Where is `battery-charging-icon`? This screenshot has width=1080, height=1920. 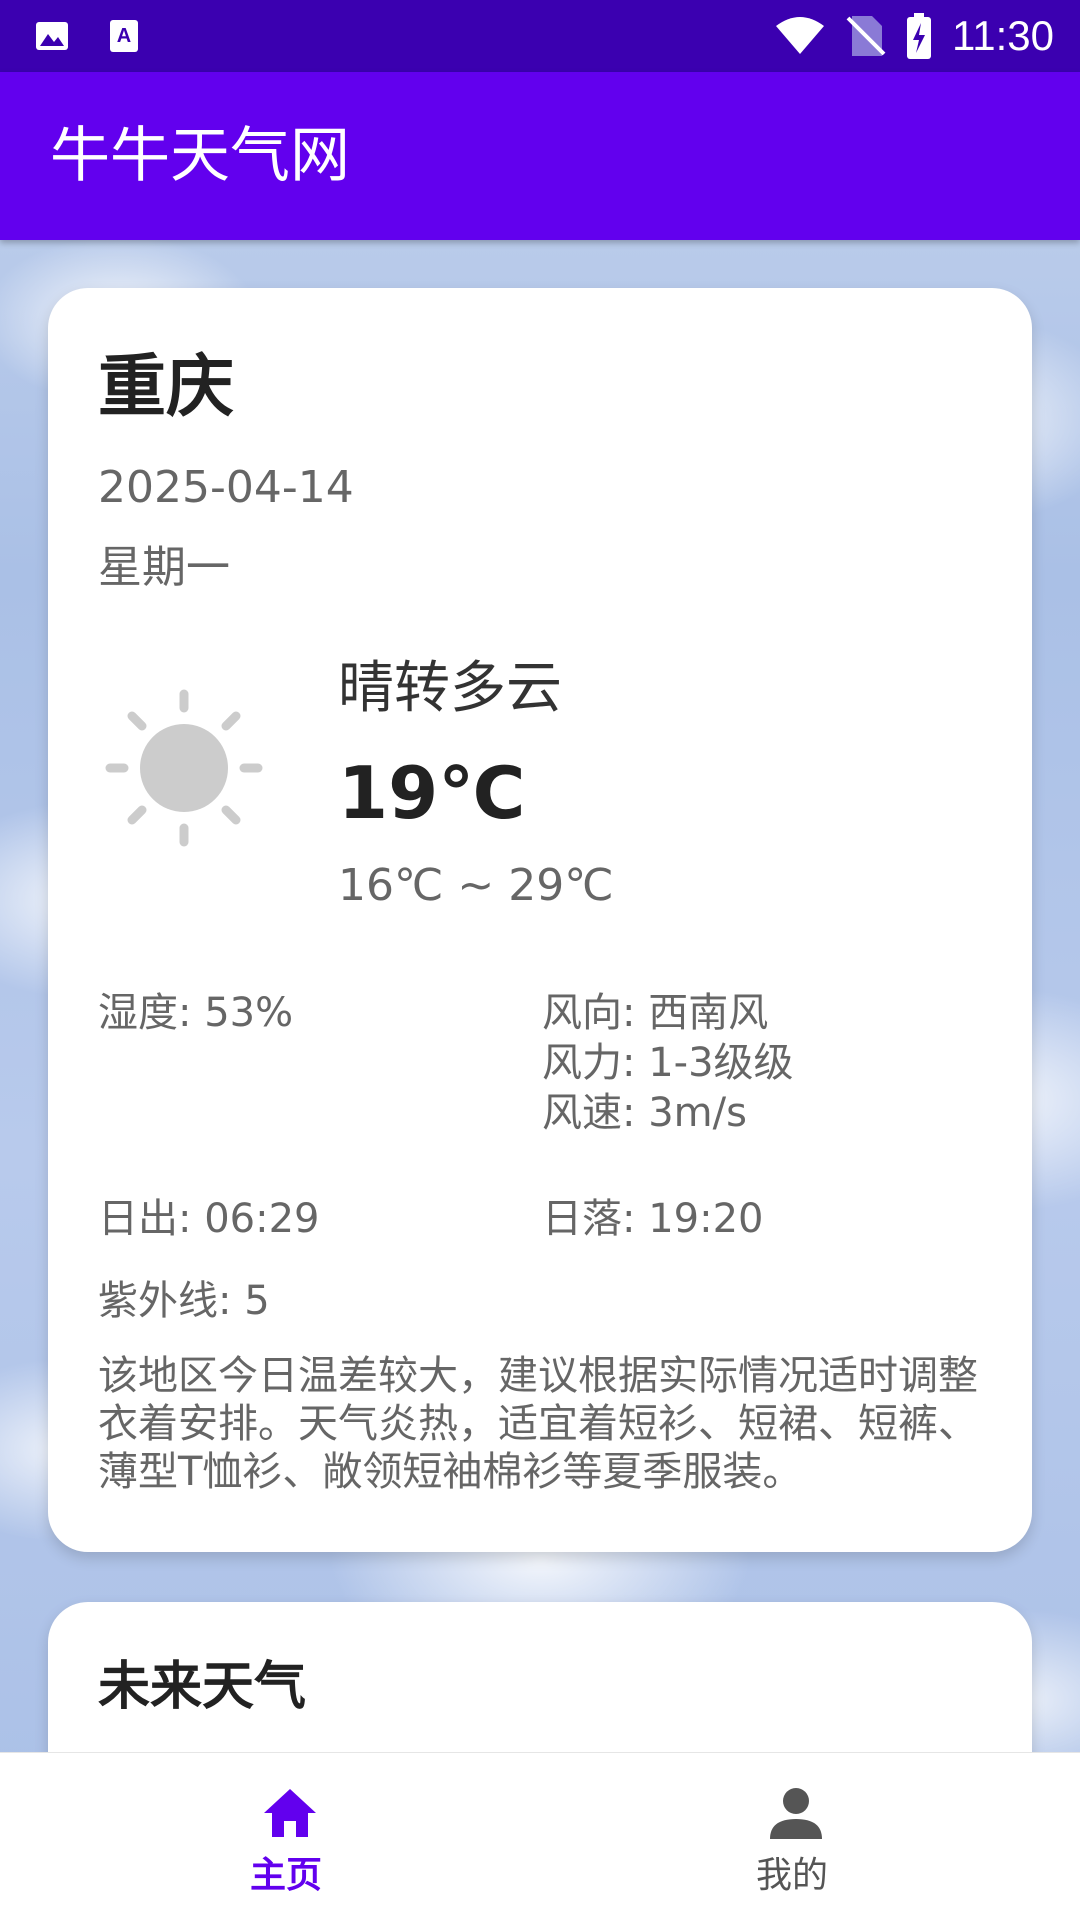 battery-charging-icon is located at coordinates (919, 36).